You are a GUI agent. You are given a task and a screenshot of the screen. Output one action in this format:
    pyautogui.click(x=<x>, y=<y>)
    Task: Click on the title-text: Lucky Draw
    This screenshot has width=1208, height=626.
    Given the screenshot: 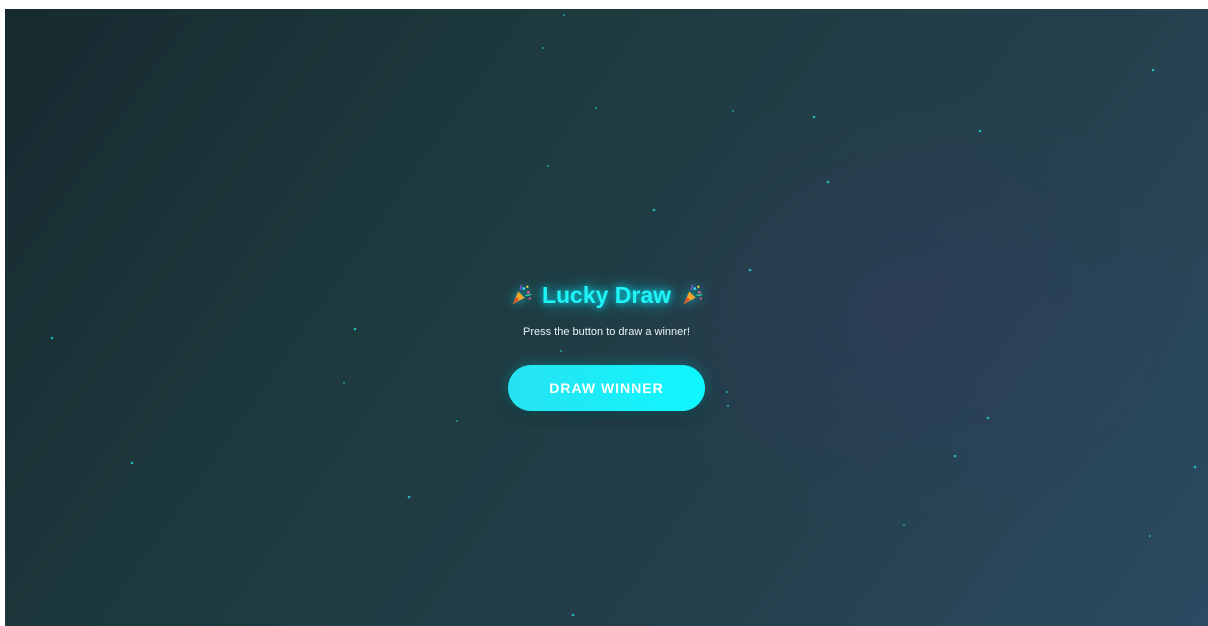 What is the action you would take?
    pyautogui.click(x=606, y=294)
    